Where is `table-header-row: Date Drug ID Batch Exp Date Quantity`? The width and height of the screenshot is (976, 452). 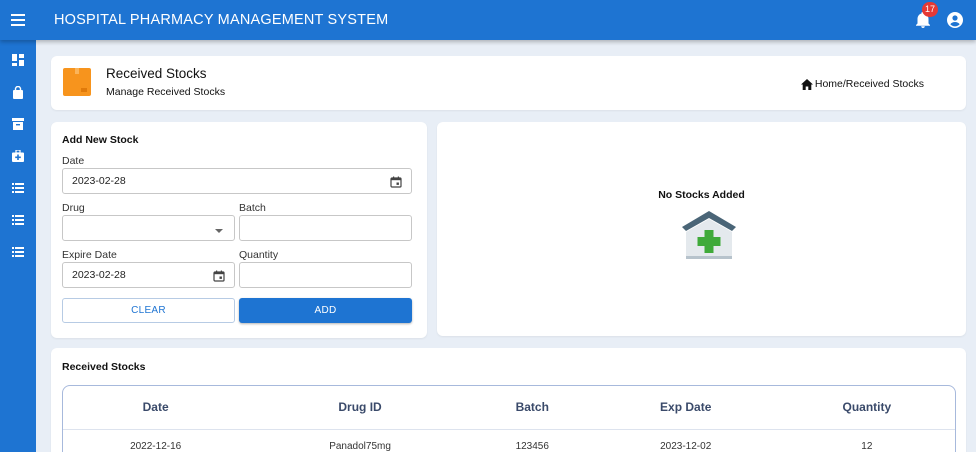 table-header-row: Date Drug ID Batch Exp Date Quantity is located at coordinates (509, 408).